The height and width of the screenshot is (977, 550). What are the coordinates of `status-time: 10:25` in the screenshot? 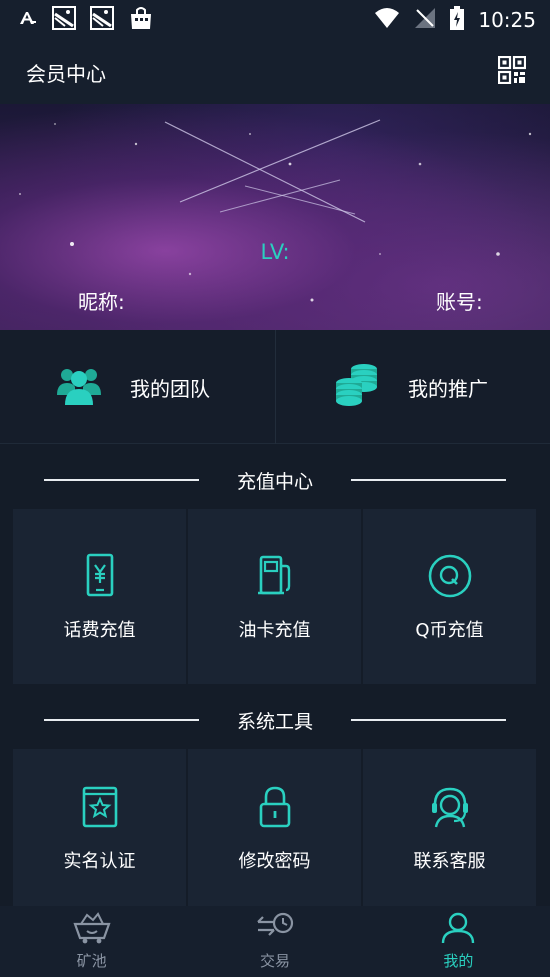 It's located at (507, 20).